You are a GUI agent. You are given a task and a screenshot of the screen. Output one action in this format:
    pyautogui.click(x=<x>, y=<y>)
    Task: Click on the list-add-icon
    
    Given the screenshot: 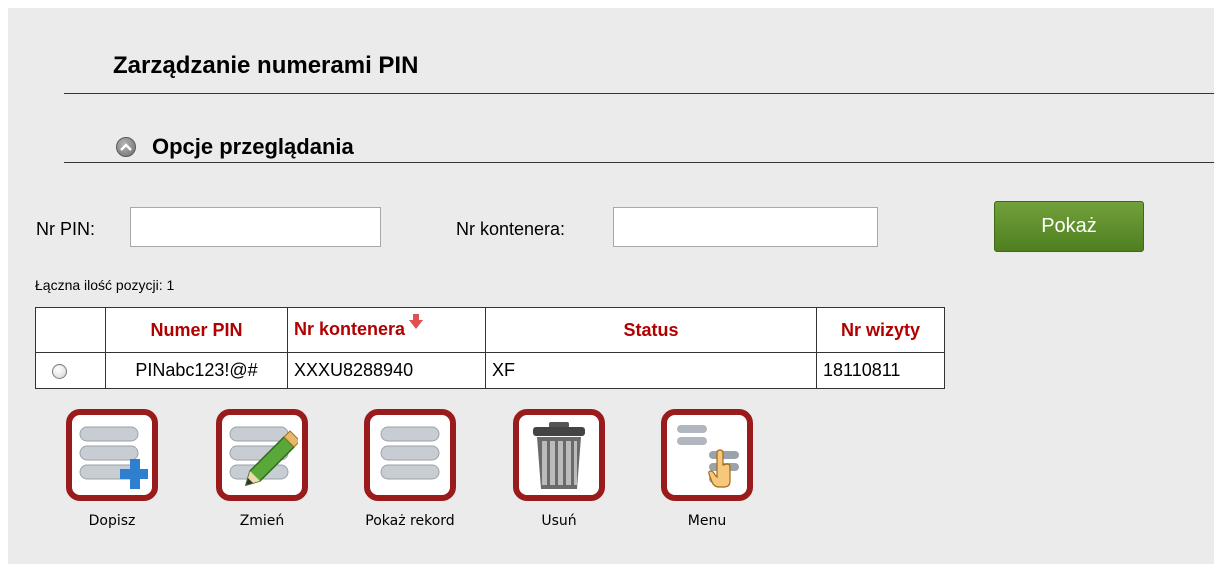 What is the action you would take?
    pyautogui.click(x=112, y=455)
    